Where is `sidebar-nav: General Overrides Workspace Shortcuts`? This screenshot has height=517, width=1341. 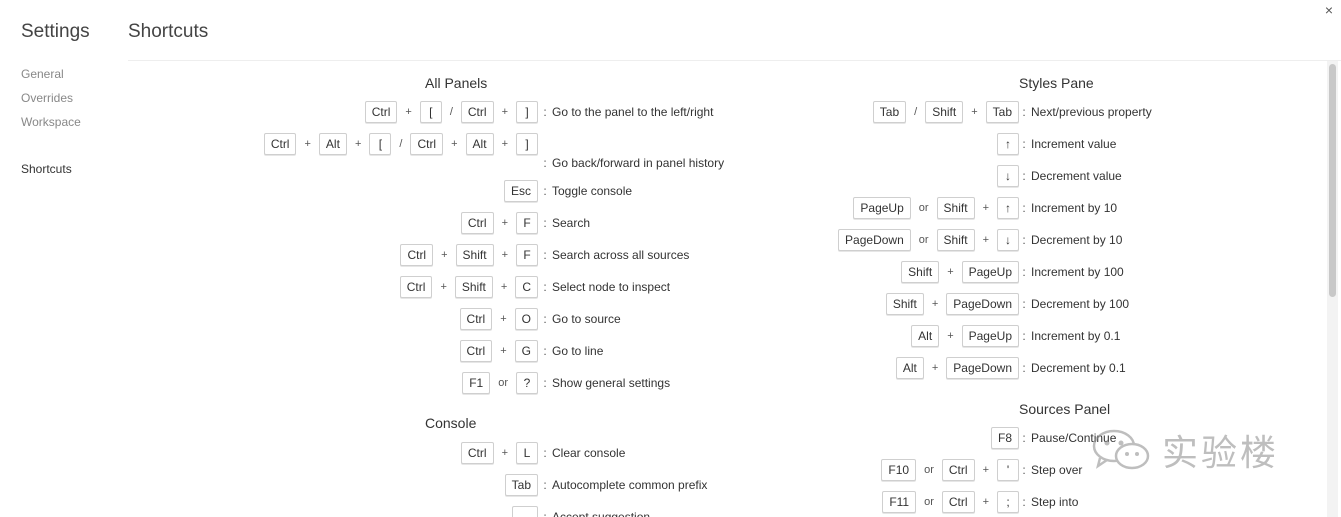 sidebar-nav: General Overrides Workspace Shortcuts is located at coordinates (51, 125).